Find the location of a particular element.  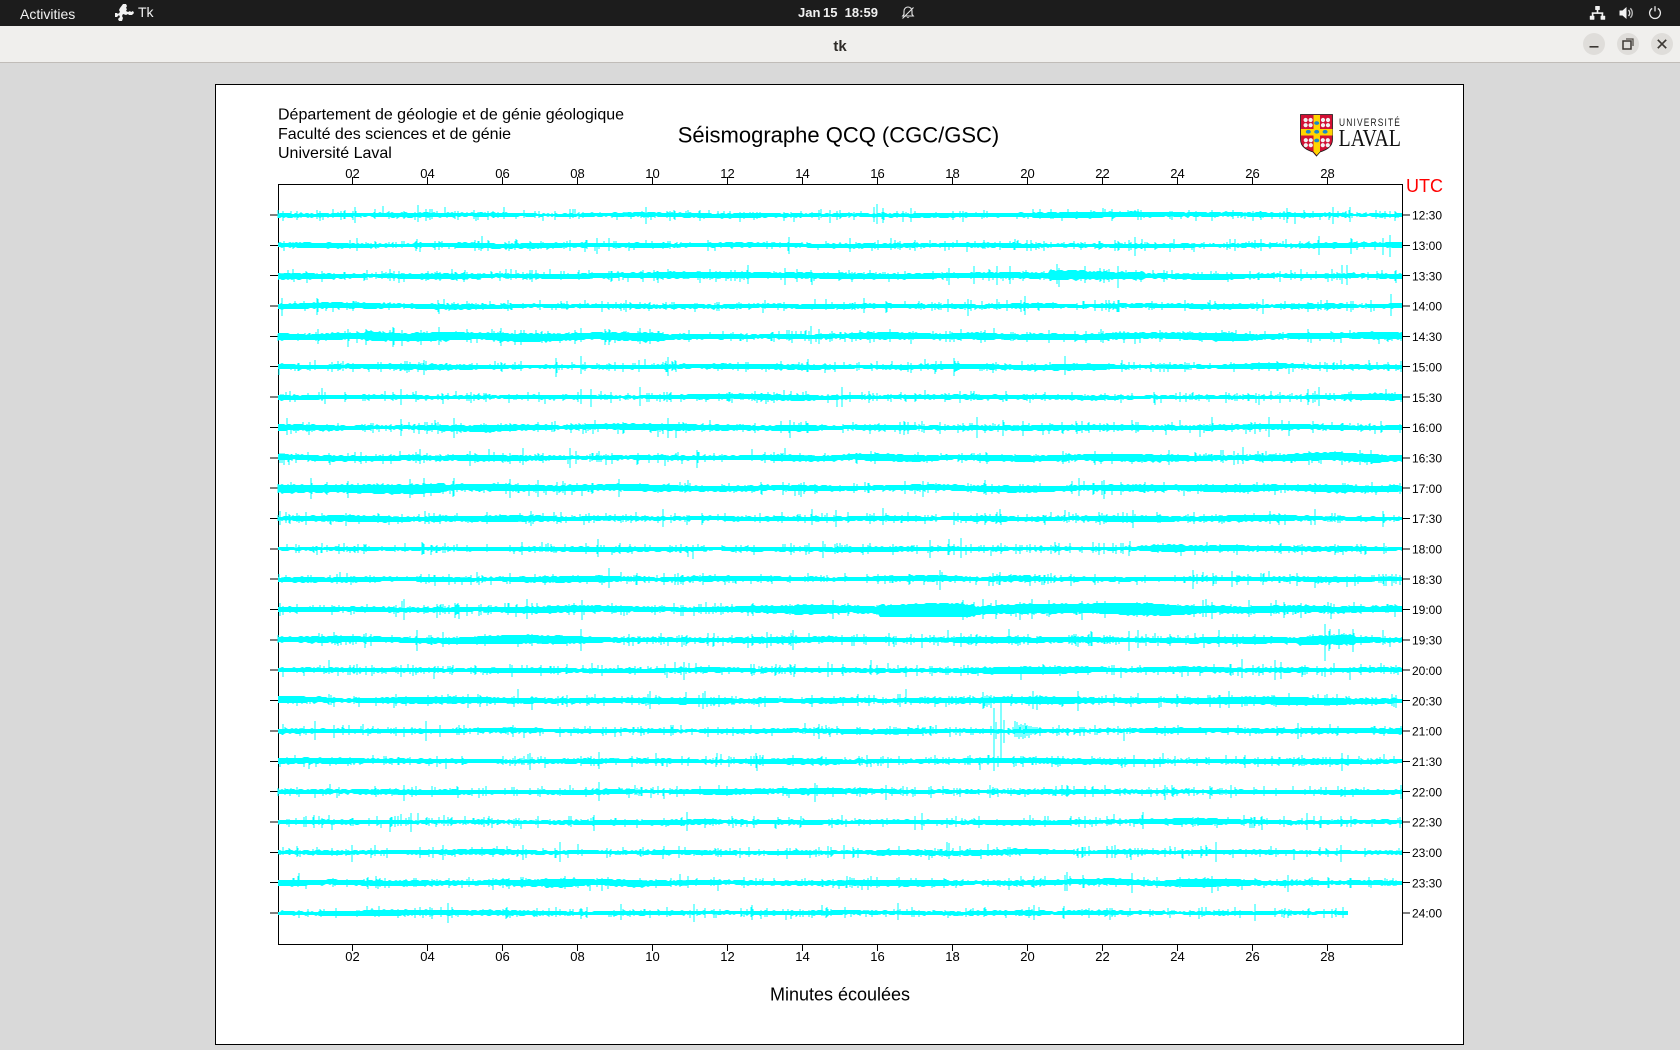

svg-text: 19:00 is located at coordinates (1427, 610).